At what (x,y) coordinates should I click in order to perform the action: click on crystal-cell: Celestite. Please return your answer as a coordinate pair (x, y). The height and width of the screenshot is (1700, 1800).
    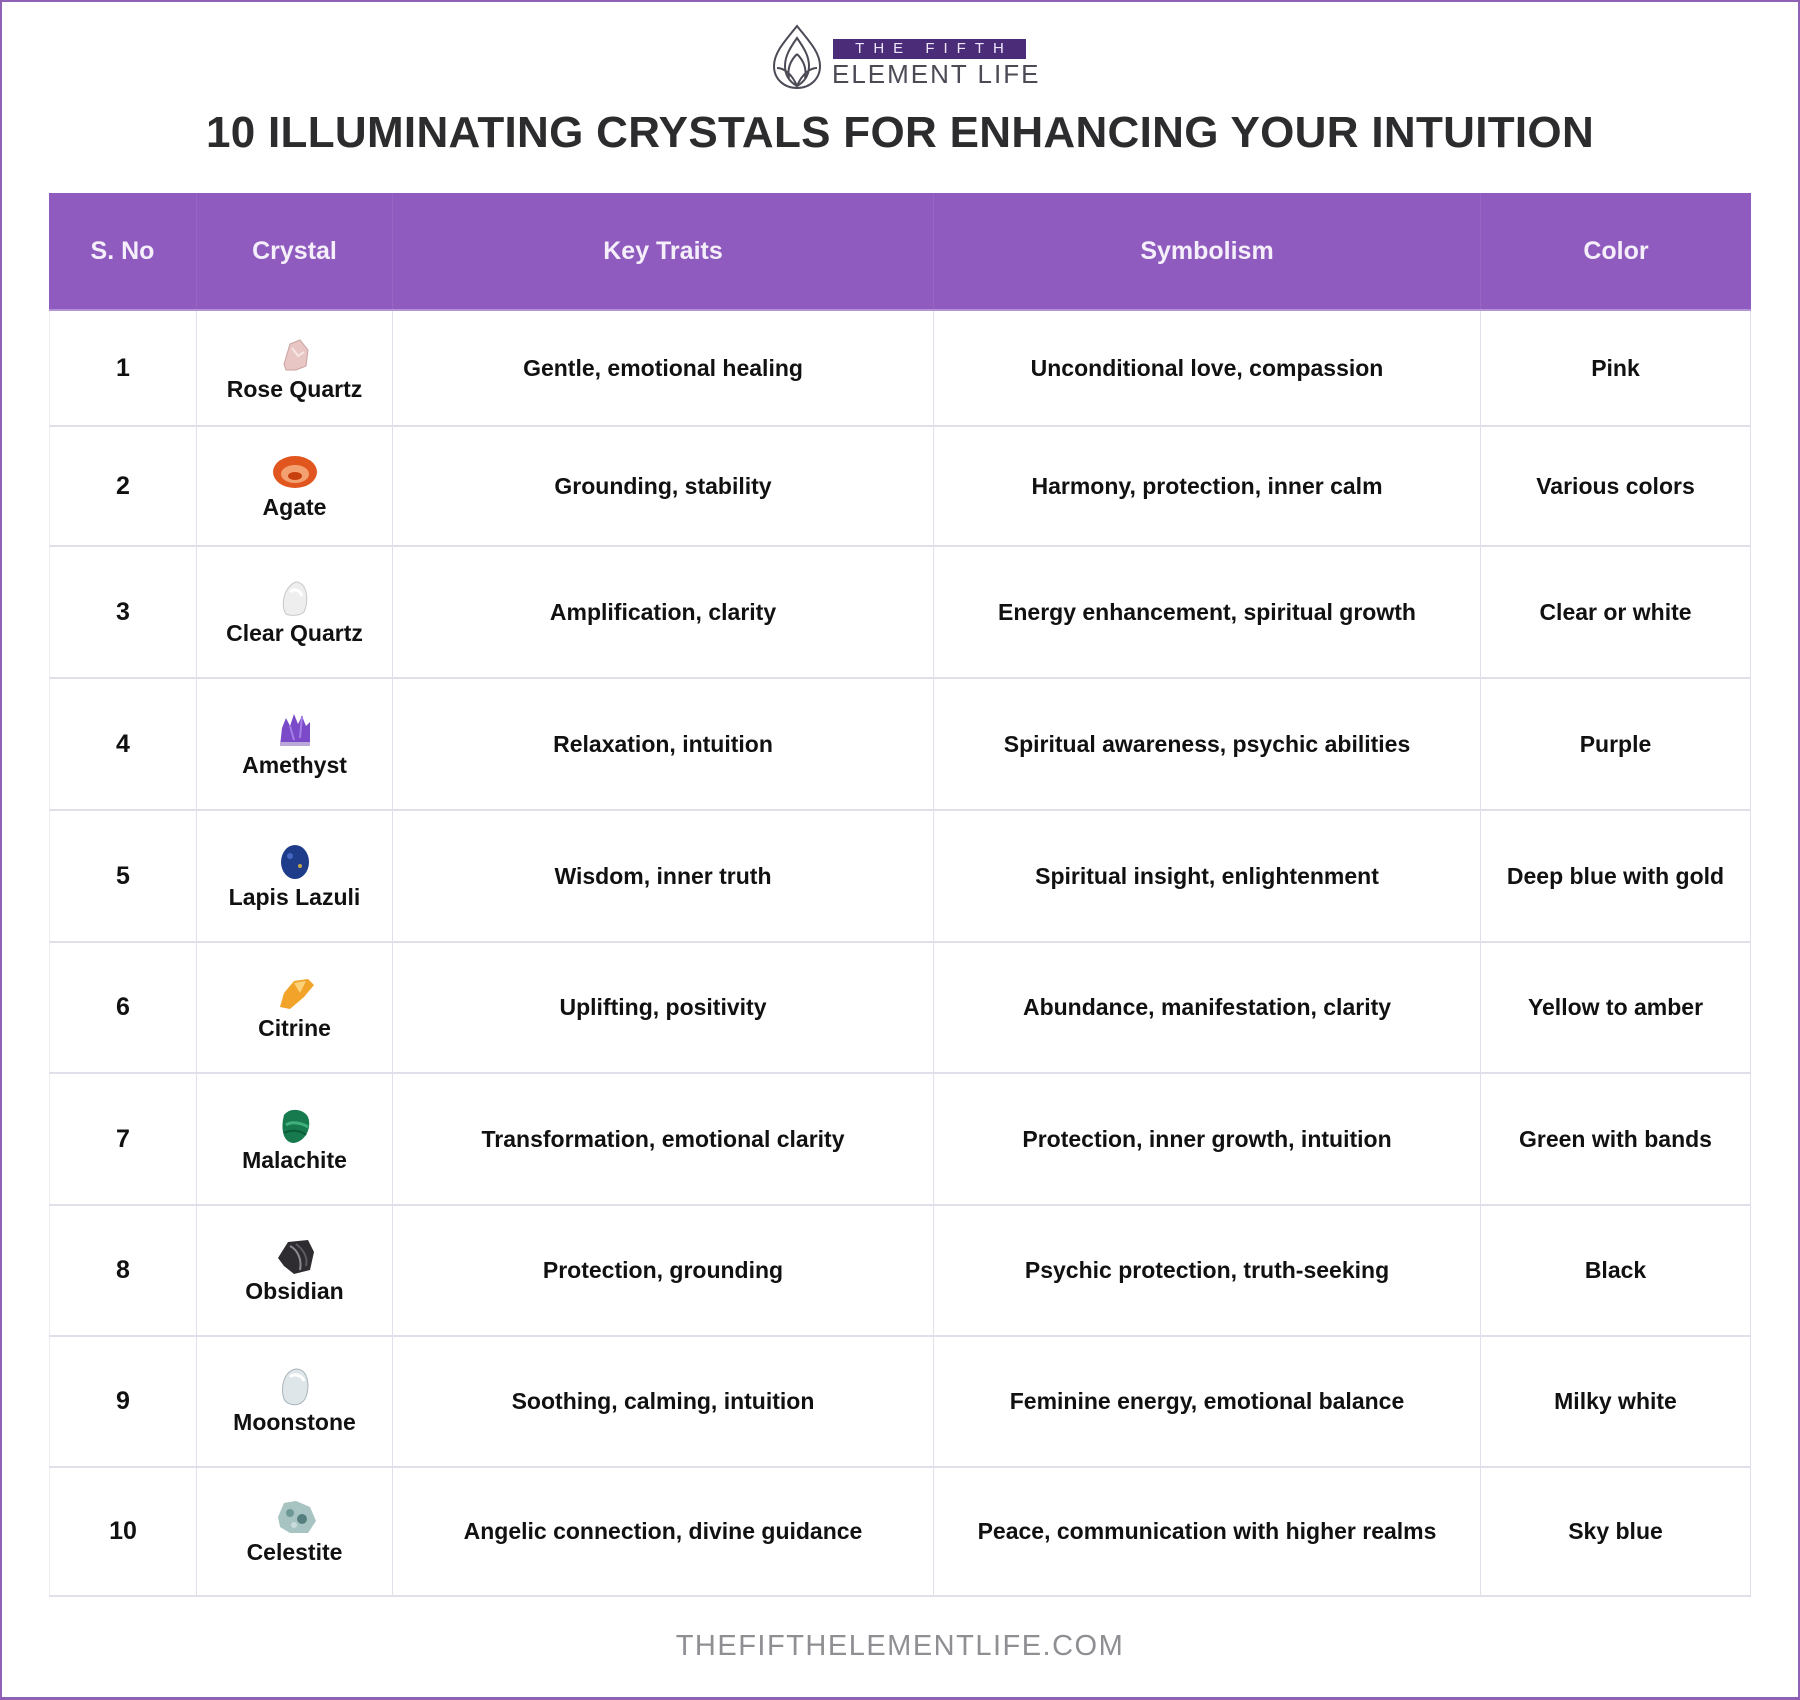
    Looking at the image, I should click on (295, 1531).